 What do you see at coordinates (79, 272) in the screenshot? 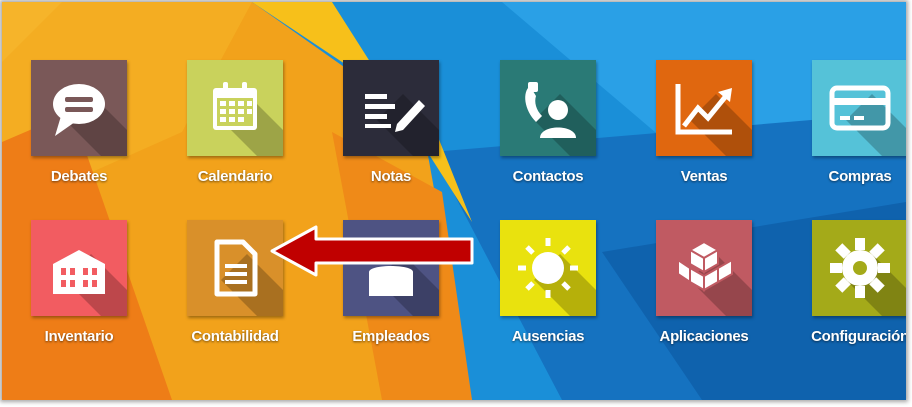
I see `warehouse-building-icon` at bounding box center [79, 272].